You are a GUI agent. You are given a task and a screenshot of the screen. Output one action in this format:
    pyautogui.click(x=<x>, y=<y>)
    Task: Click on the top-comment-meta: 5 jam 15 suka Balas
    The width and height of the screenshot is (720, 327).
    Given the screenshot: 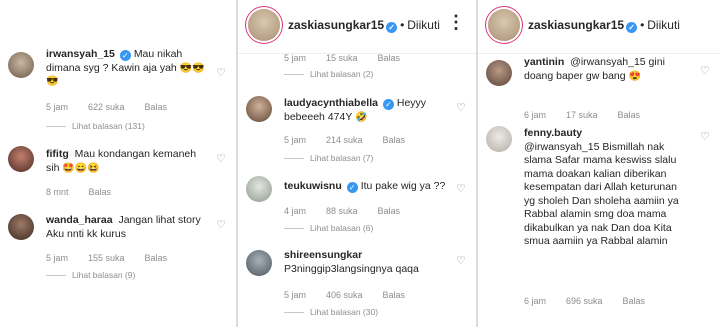 What is the action you would take?
    pyautogui.click(x=352, y=58)
    